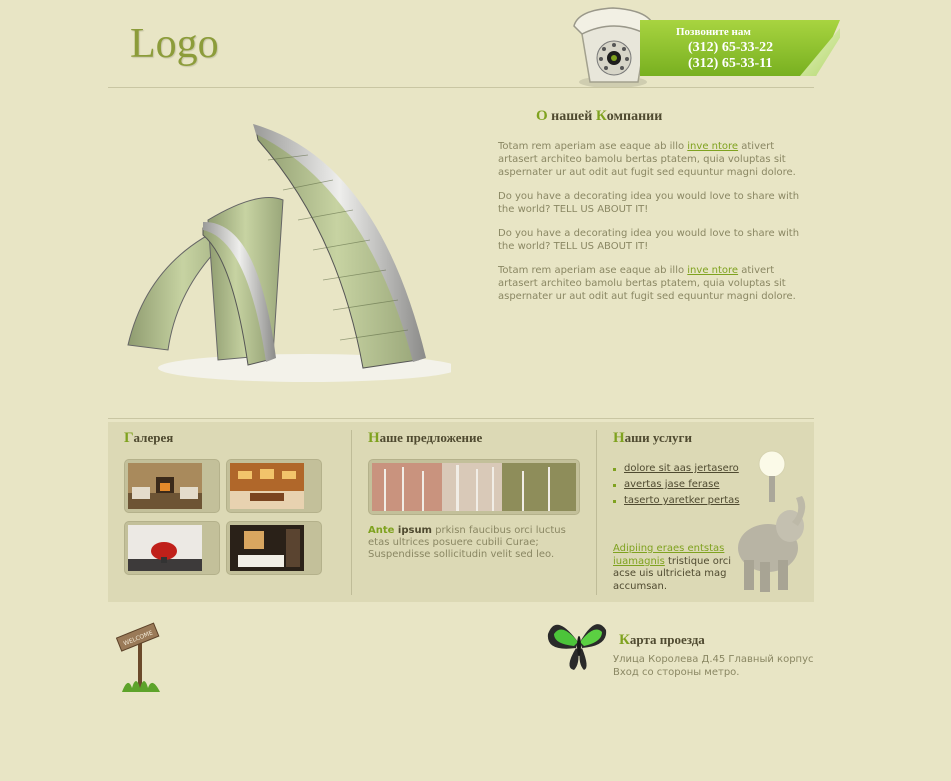  What do you see at coordinates (682, 501) in the screenshot?
I see `service-link-3: taserto yaretker pertas` at bounding box center [682, 501].